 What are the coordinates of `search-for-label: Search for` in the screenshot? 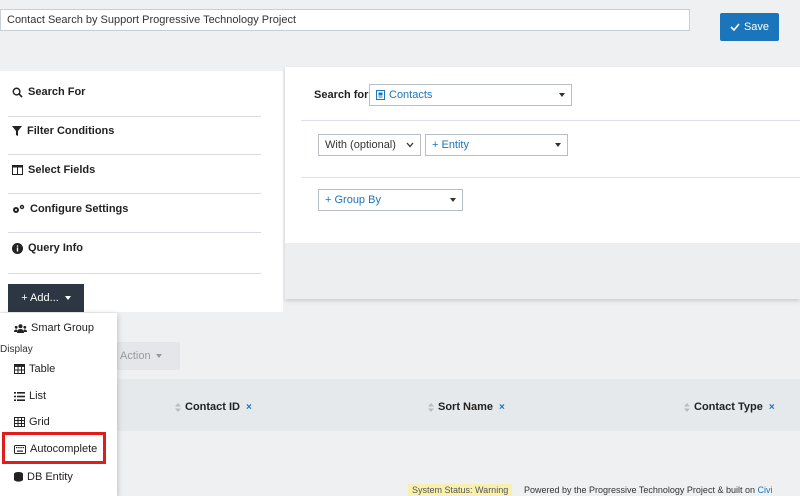 It's located at (341, 95).